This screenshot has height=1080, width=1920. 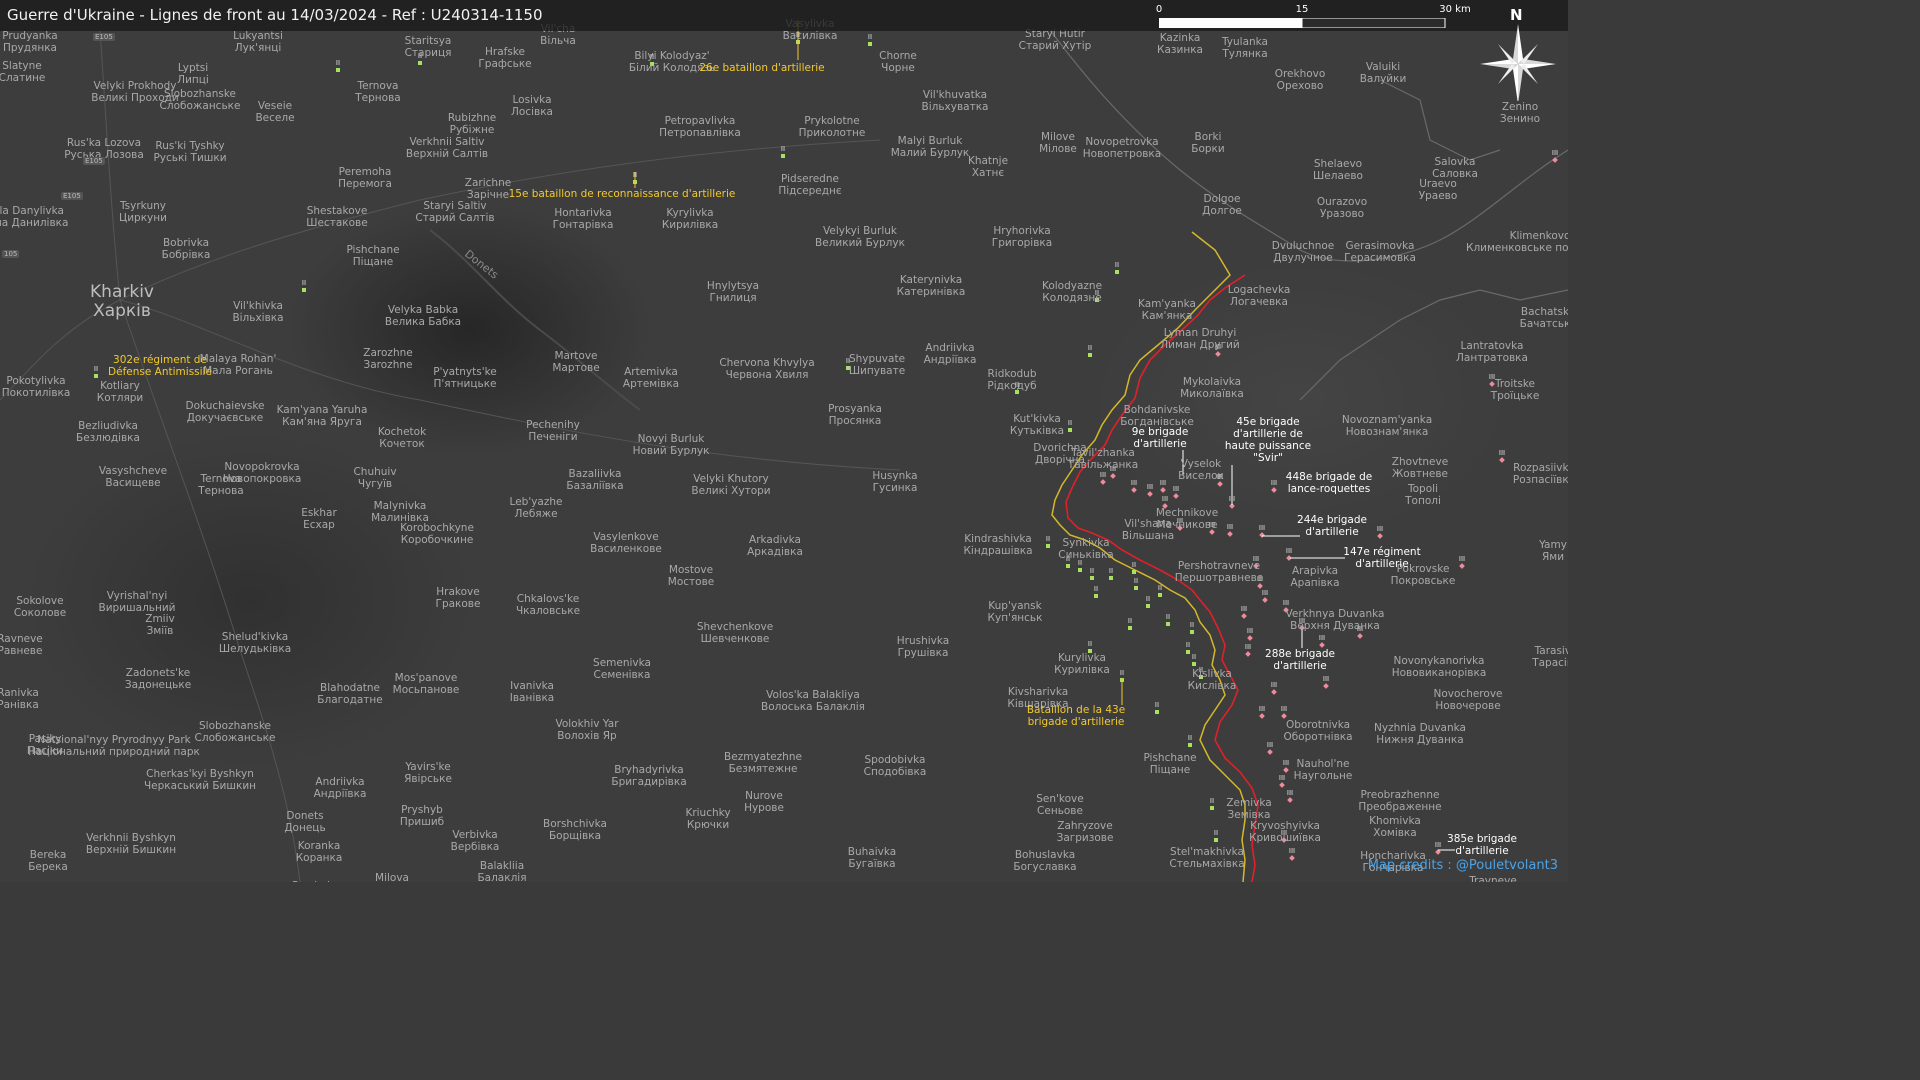 I want to click on place-name-latin: Cherkas'kyi Byshkyn, so click(x=200, y=774).